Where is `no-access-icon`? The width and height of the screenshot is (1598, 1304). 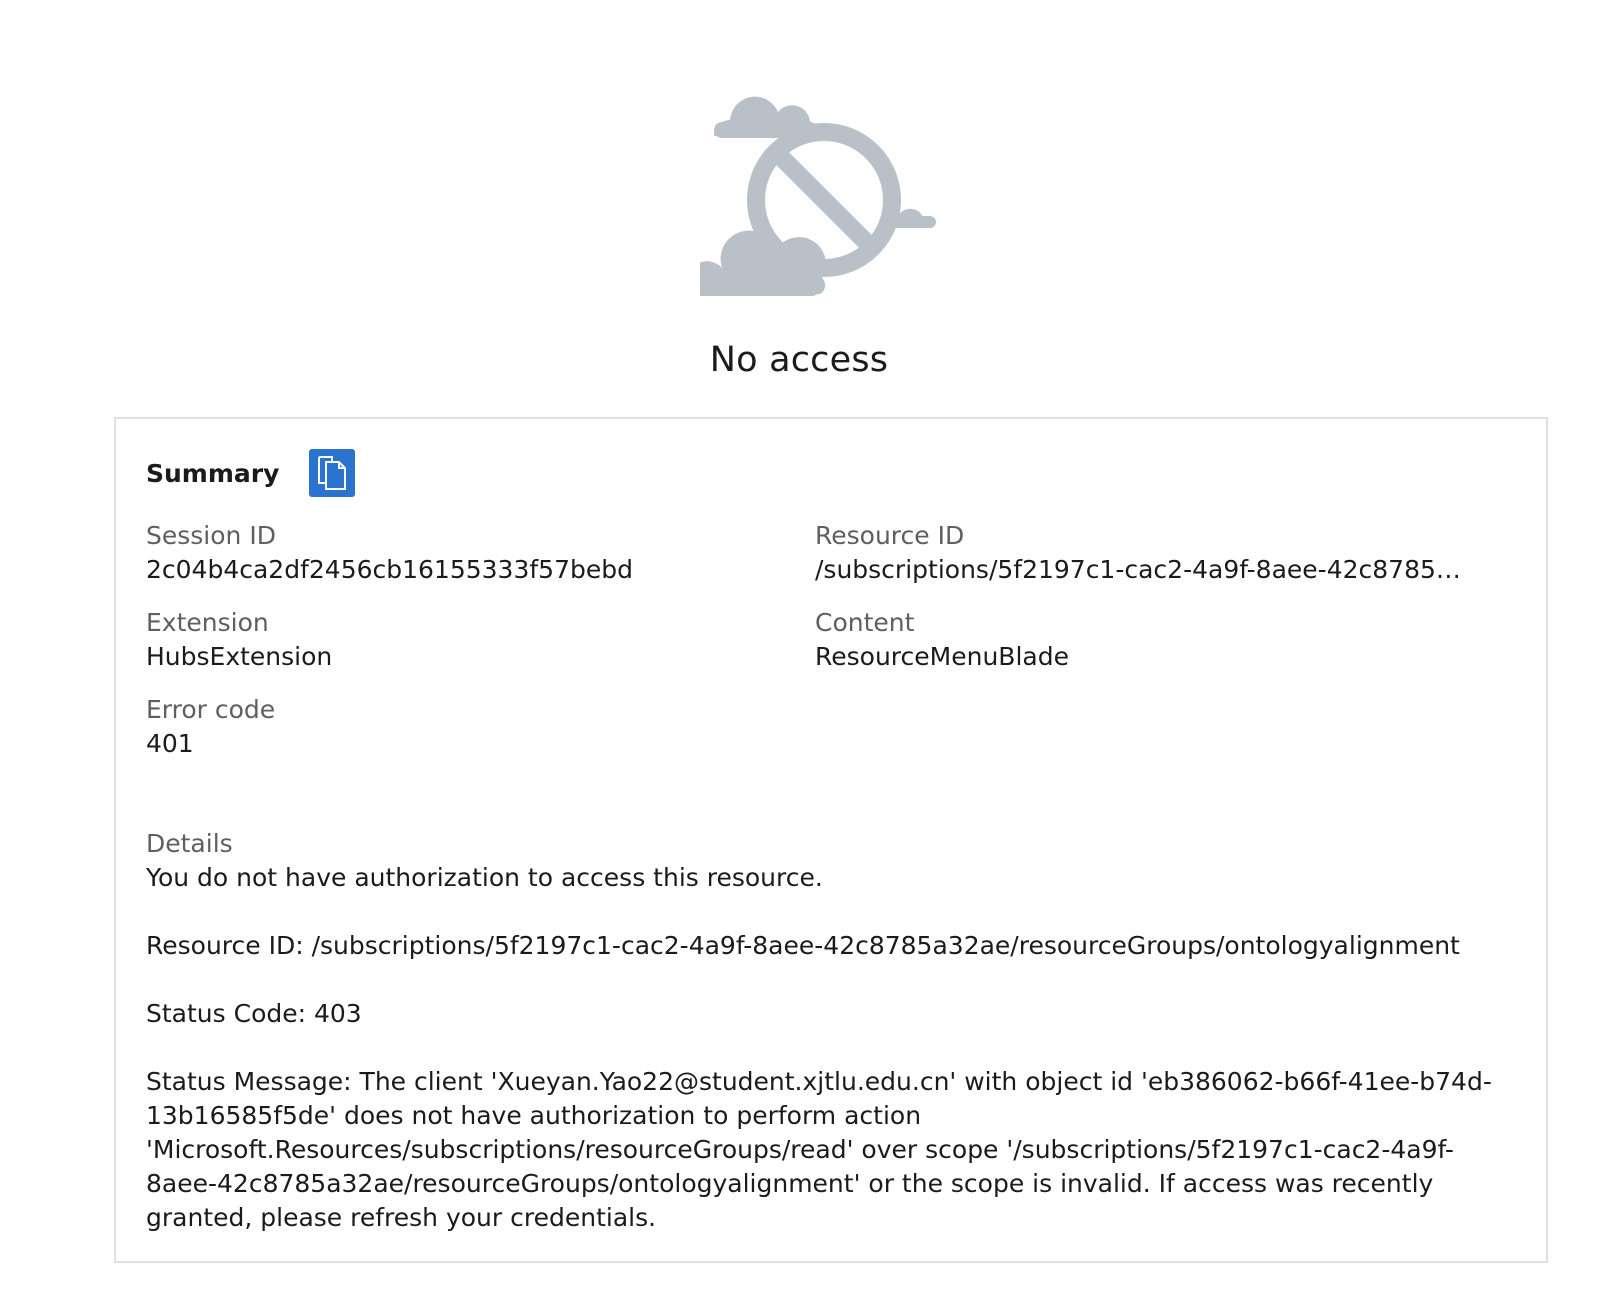 no-access-icon is located at coordinates (811, 196).